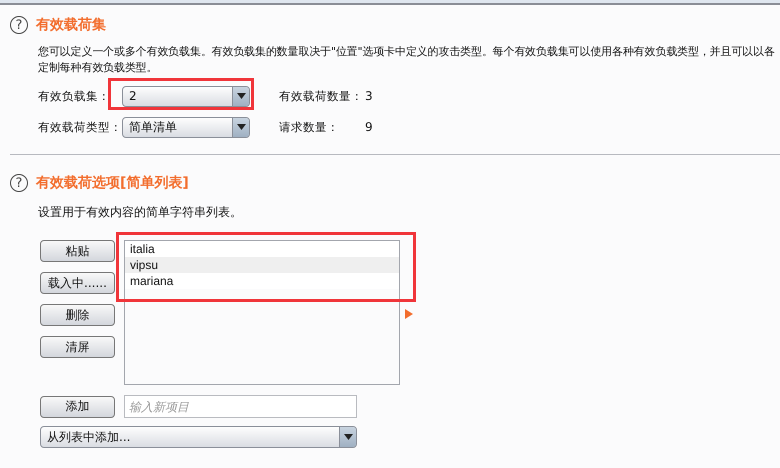 This screenshot has height=468, width=780. Describe the element at coordinates (321, 96) in the screenshot. I see `stat-label: 有效载荷数量：` at that location.